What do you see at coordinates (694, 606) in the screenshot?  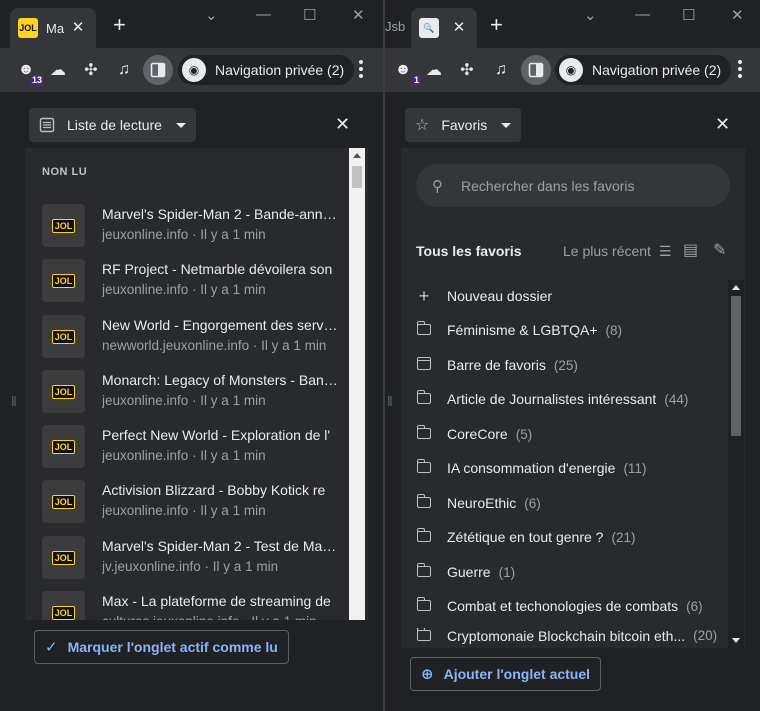 I see `folder-count: (6)` at bounding box center [694, 606].